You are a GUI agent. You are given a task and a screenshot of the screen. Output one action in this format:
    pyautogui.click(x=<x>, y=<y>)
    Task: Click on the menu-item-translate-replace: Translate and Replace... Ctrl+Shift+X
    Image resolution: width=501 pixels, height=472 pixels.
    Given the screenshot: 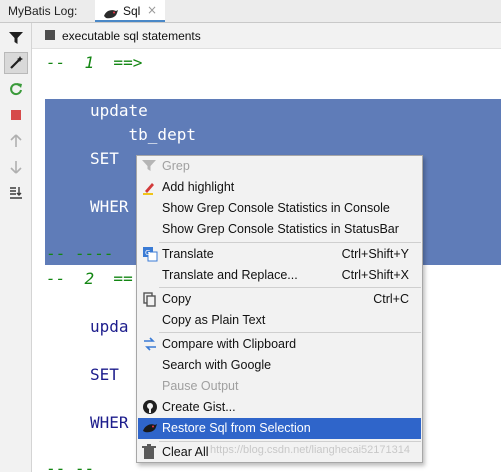 What is the action you would take?
    pyautogui.click(x=279, y=275)
    